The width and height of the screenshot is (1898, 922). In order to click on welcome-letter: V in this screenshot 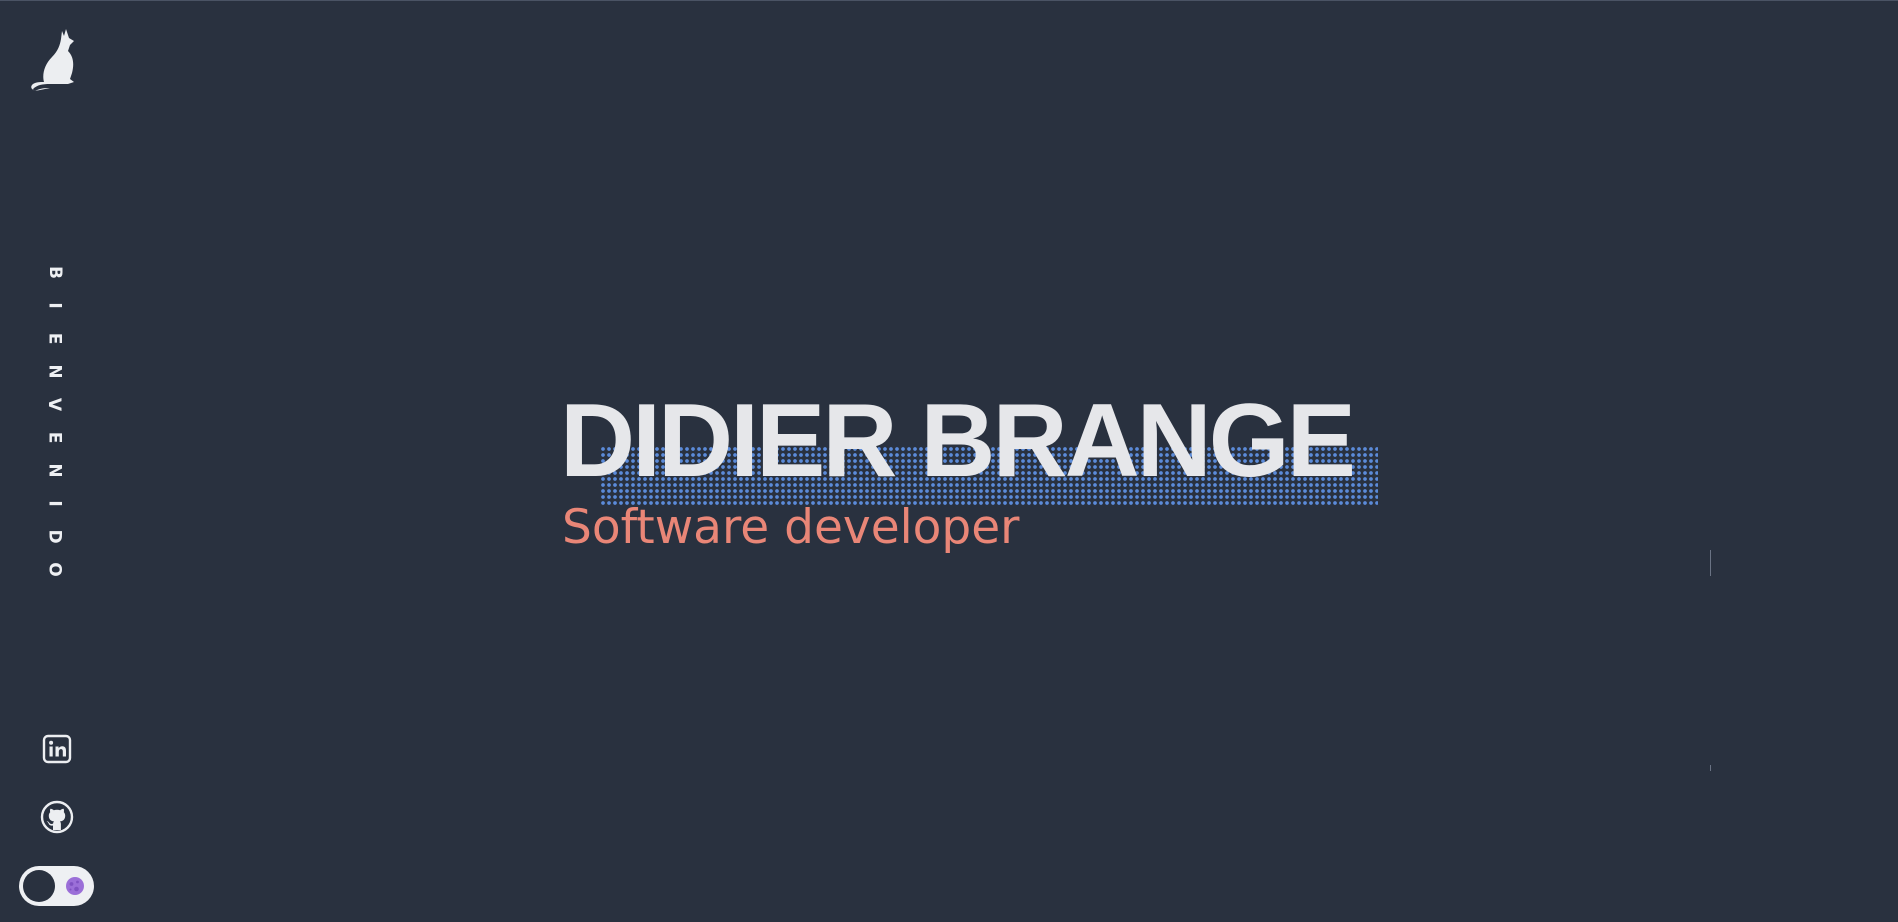, I will do `click(54, 404)`.